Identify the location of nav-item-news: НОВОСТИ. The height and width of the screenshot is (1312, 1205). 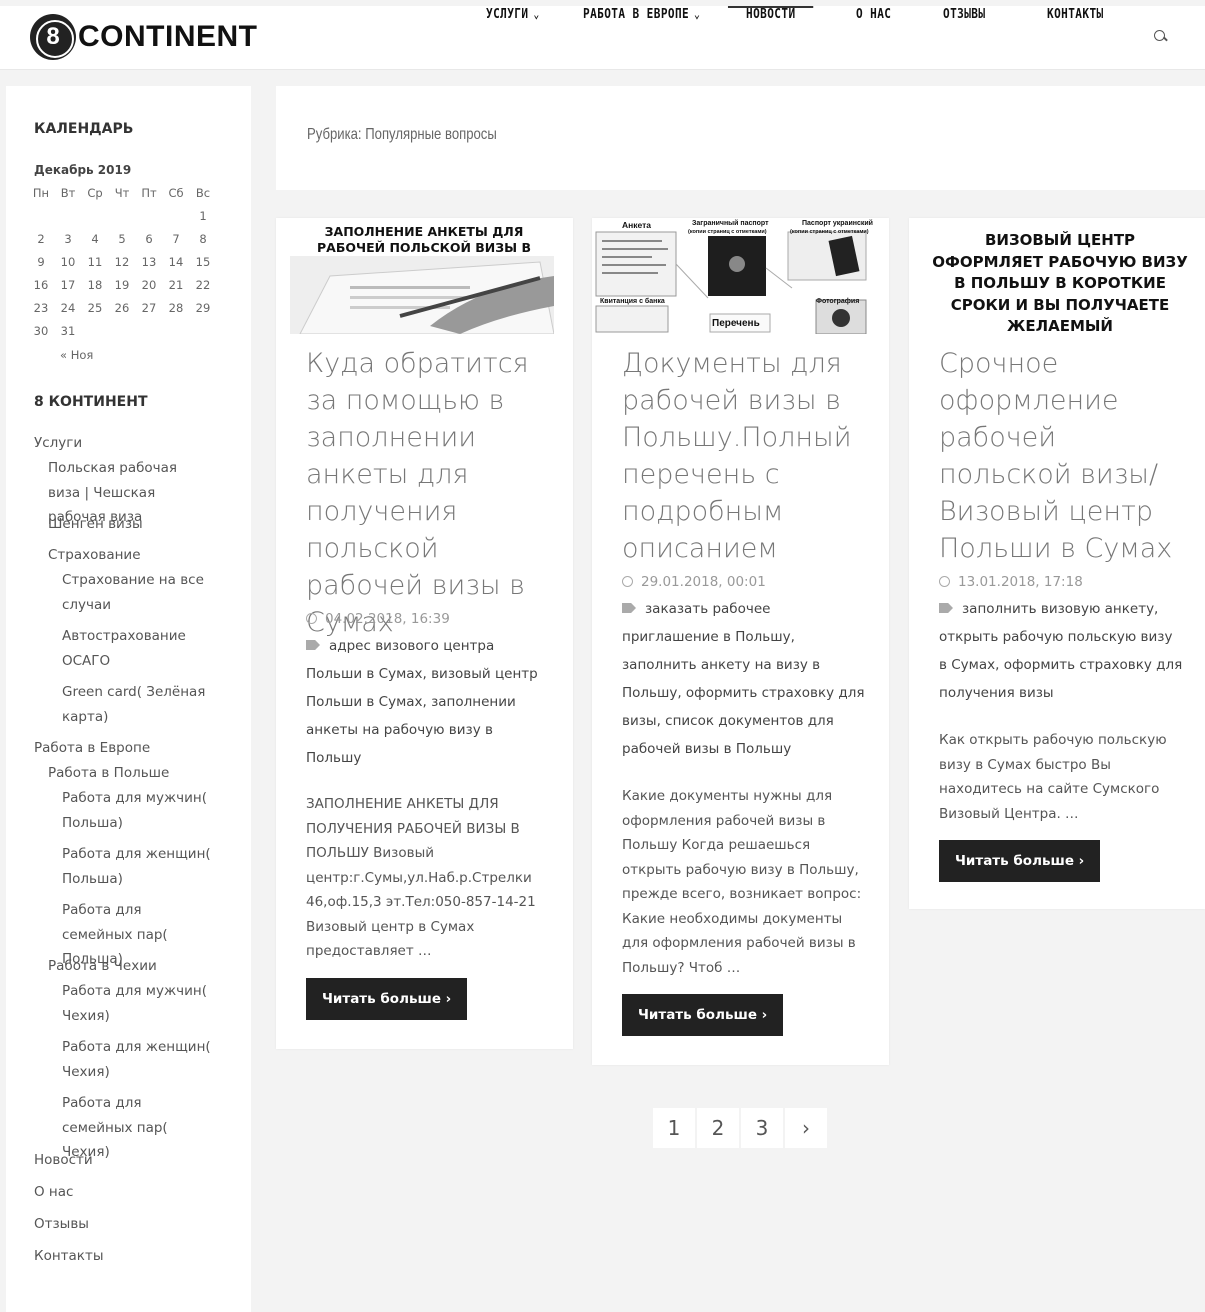
(771, 38).